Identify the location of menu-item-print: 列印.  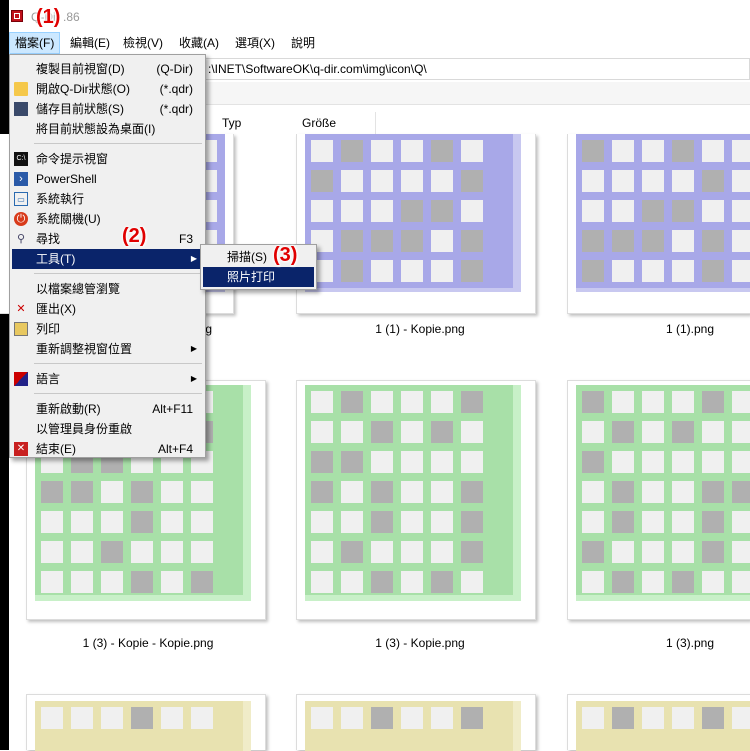
(107, 329).